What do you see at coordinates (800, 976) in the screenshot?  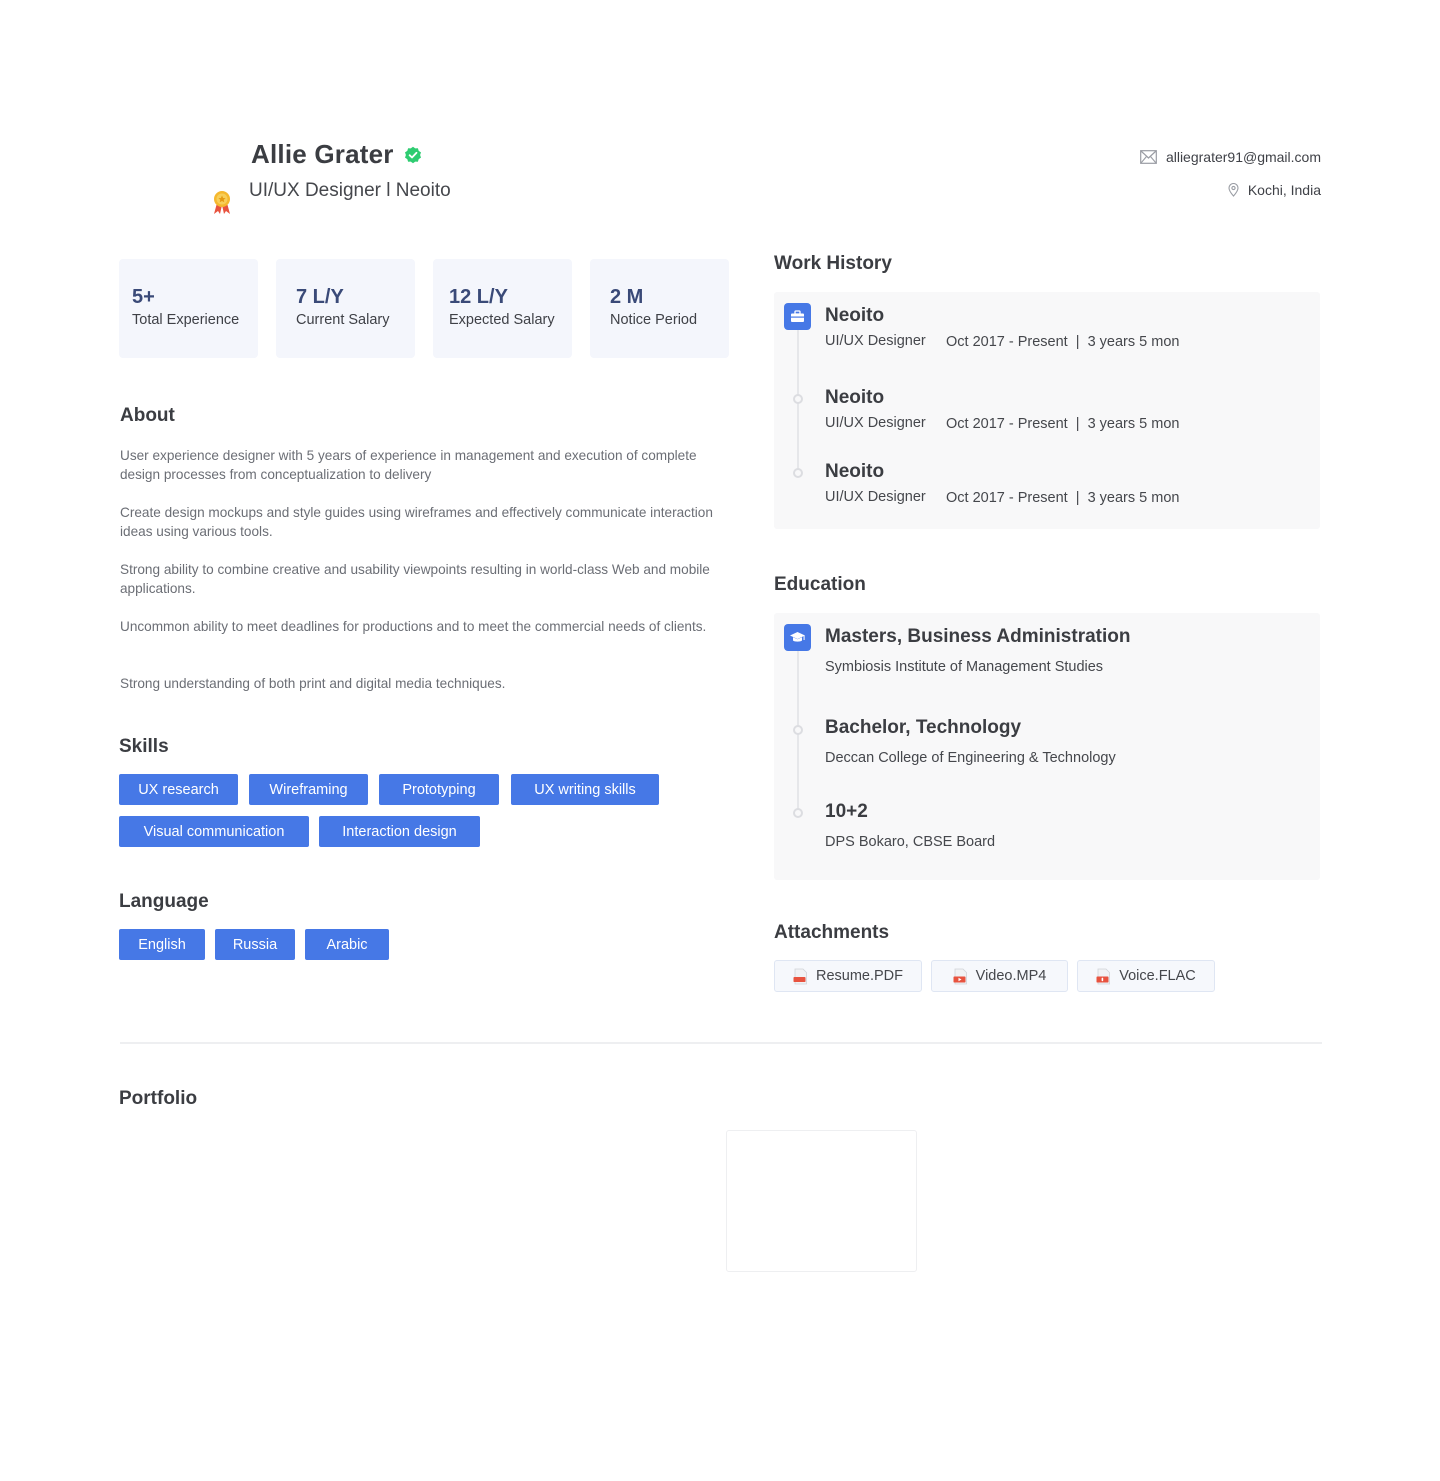 I see `pdf-file-icon` at bounding box center [800, 976].